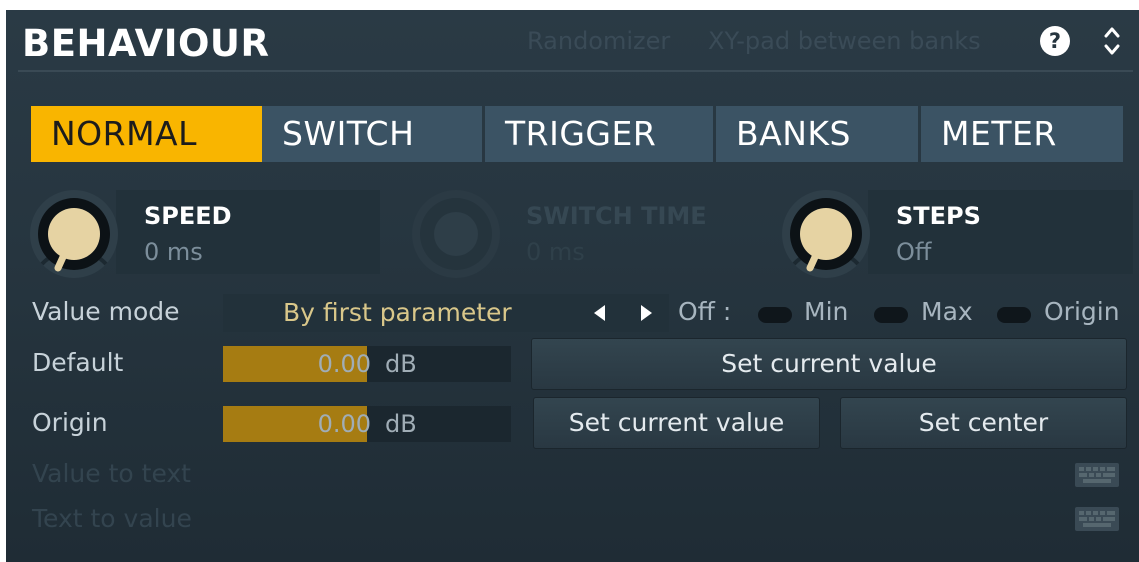 The image size is (1139, 562). Describe the element at coordinates (146, 43) in the screenshot. I see `panel-title: BEHAVIOUR` at that location.